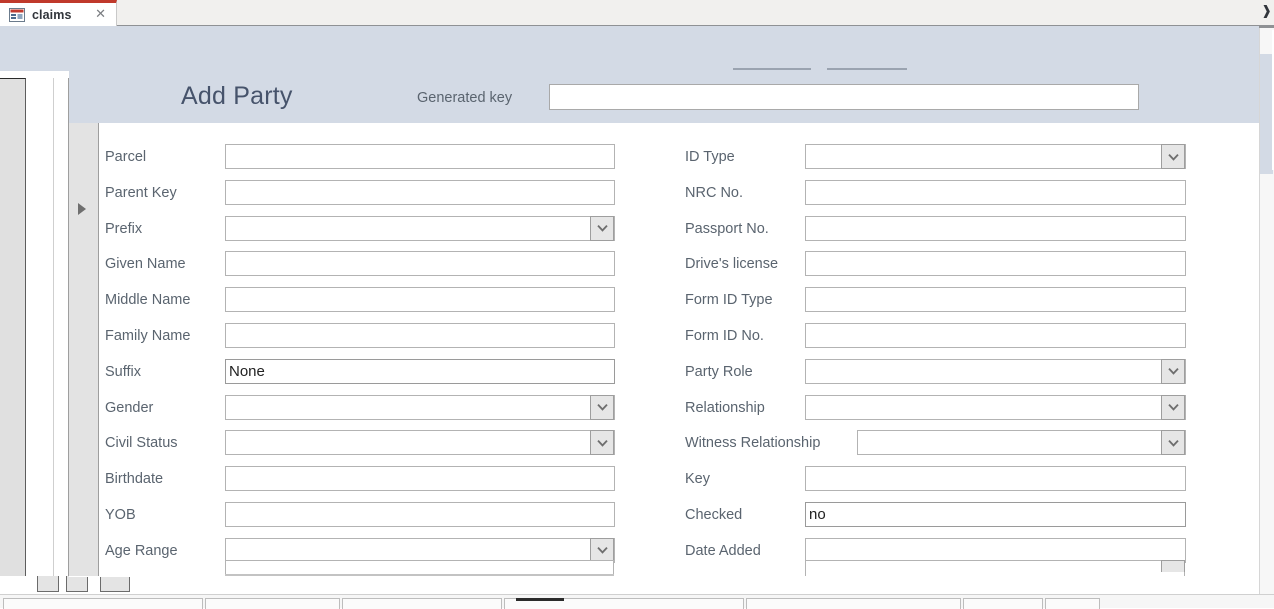  What do you see at coordinates (1021, 443) in the screenshot?
I see `combo-witness-relationship` at bounding box center [1021, 443].